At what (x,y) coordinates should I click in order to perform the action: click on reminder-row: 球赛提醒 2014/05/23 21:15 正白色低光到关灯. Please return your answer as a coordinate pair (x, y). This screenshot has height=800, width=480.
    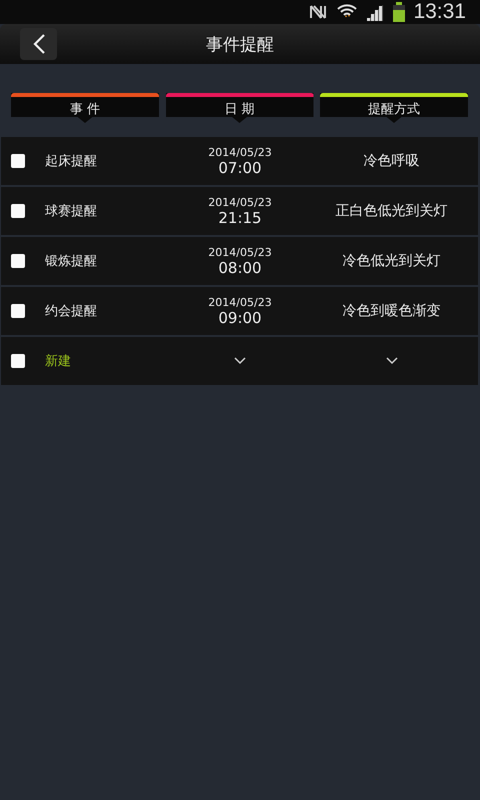
    Looking at the image, I should click on (239, 211).